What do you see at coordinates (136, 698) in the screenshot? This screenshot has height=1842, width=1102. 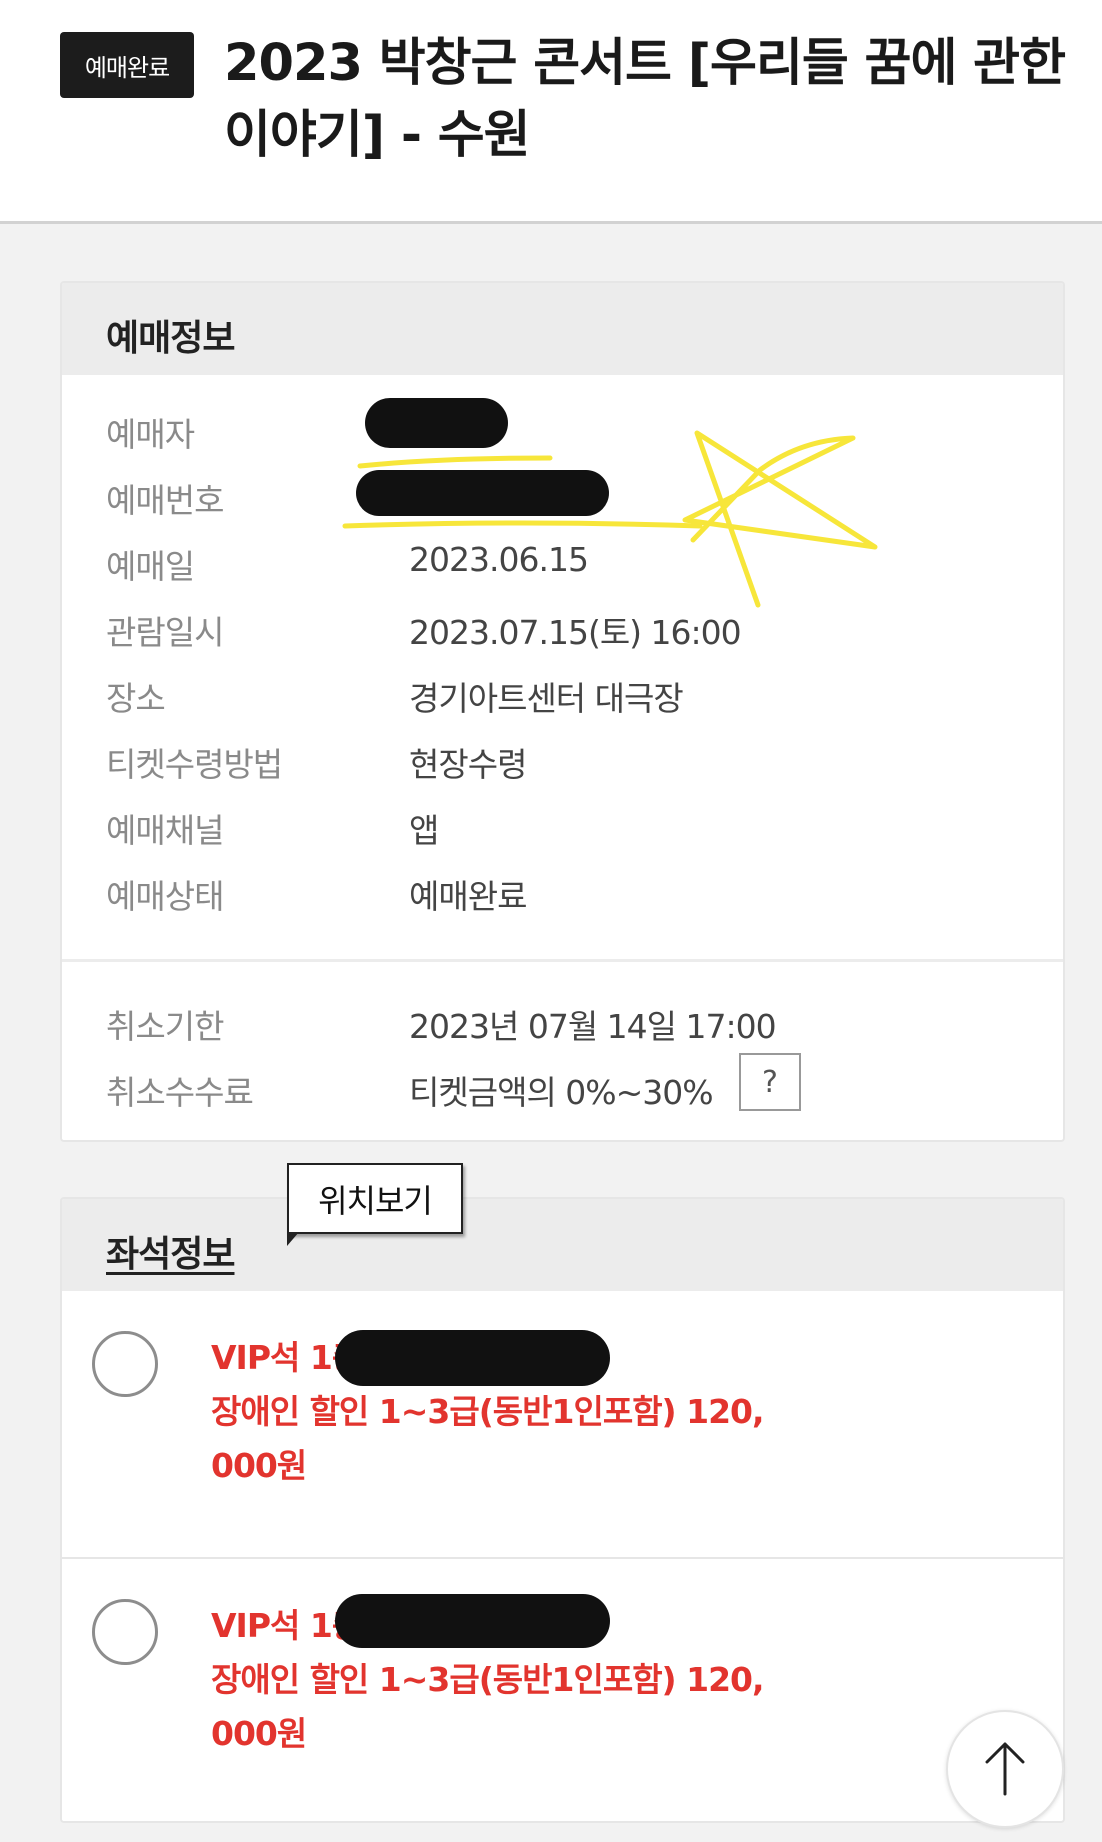 I see `venue-label: 장소` at bounding box center [136, 698].